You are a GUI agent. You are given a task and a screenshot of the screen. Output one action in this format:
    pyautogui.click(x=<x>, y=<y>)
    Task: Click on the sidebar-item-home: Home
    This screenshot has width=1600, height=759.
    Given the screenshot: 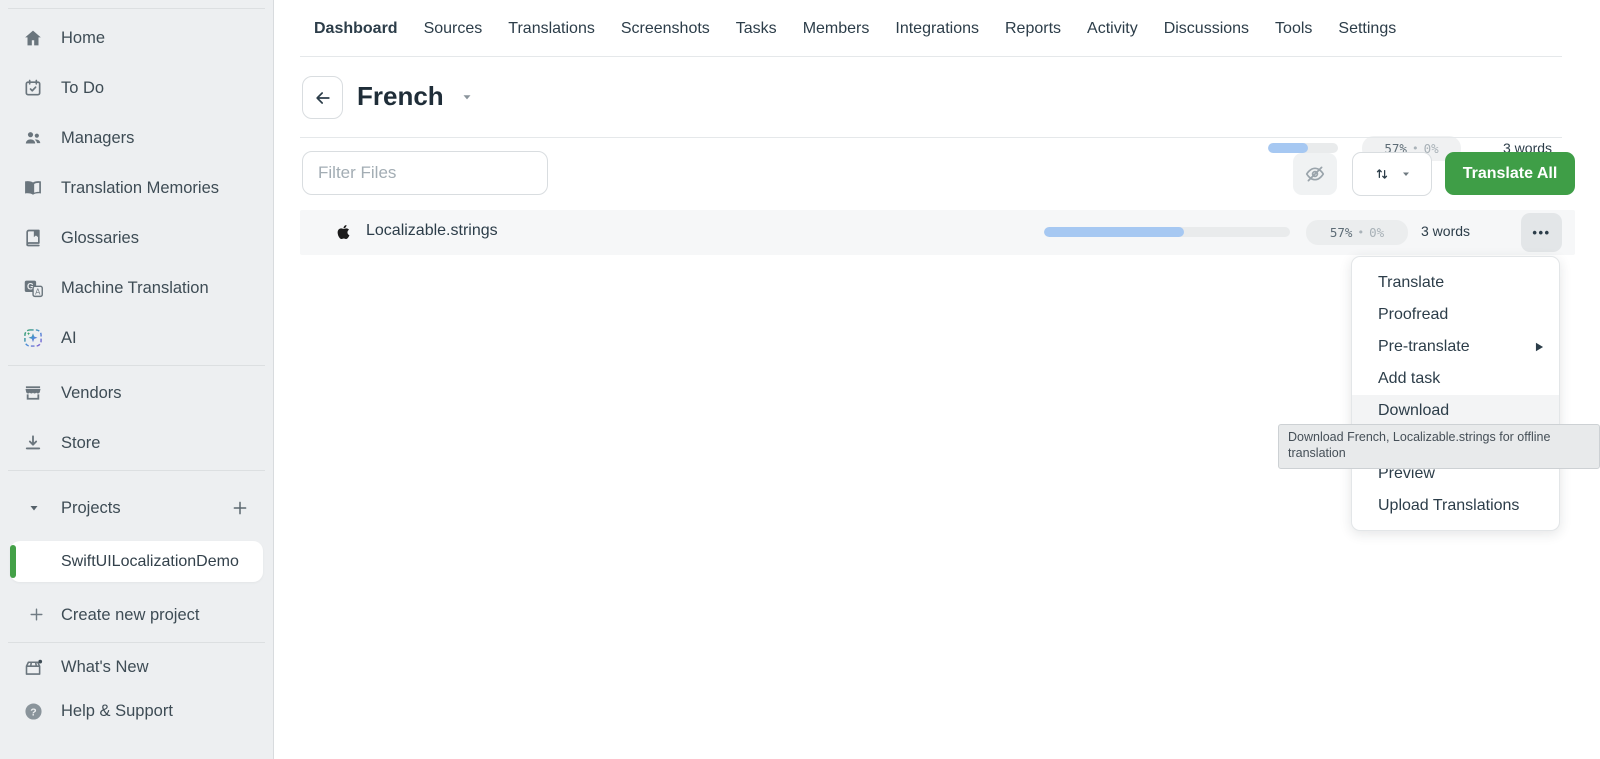 What is the action you would take?
    pyautogui.click(x=136, y=38)
    